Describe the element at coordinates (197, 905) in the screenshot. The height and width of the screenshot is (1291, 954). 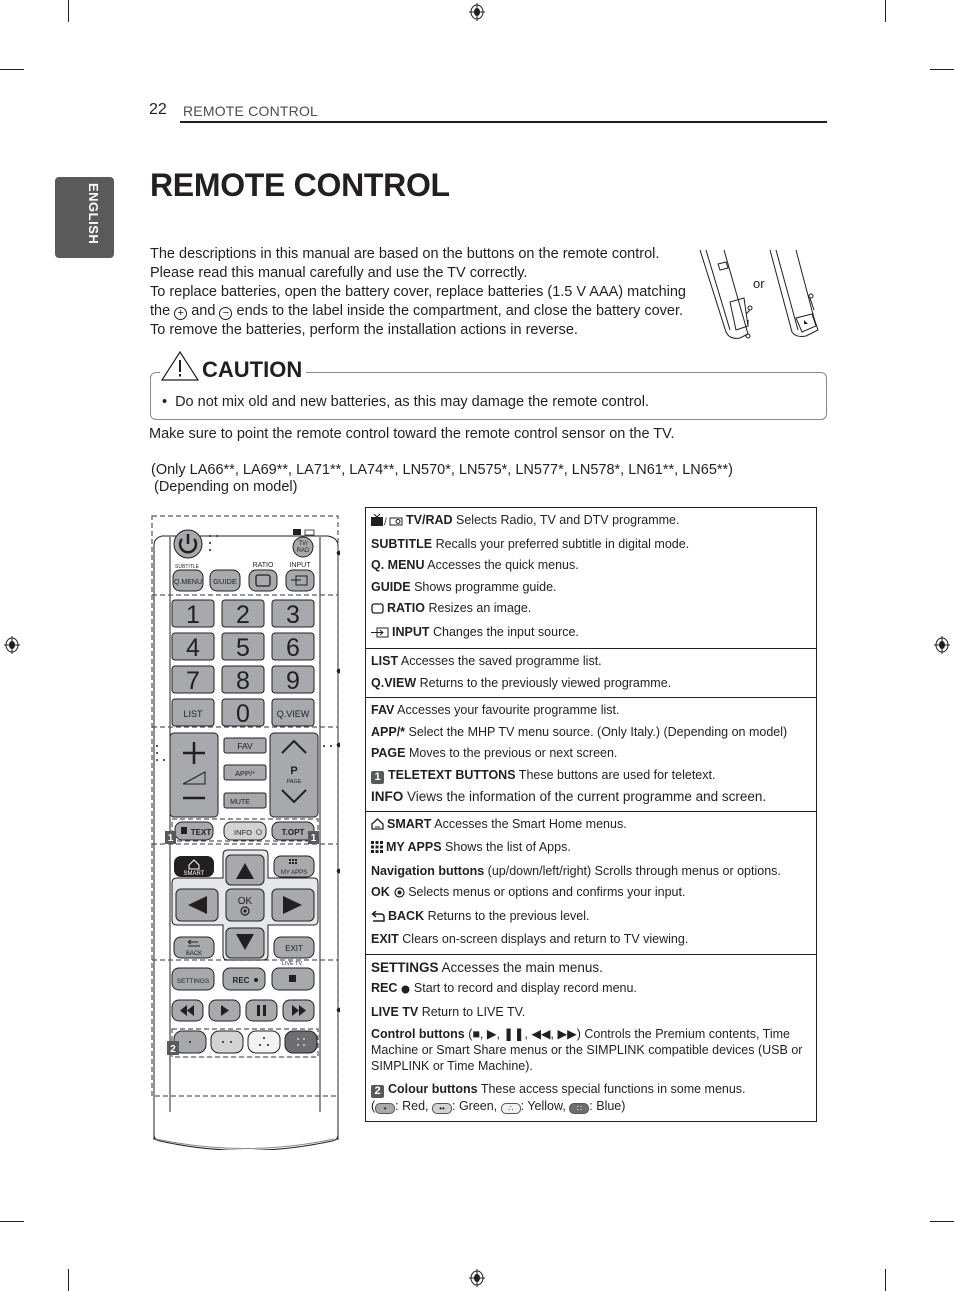
I see `left-button` at that location.